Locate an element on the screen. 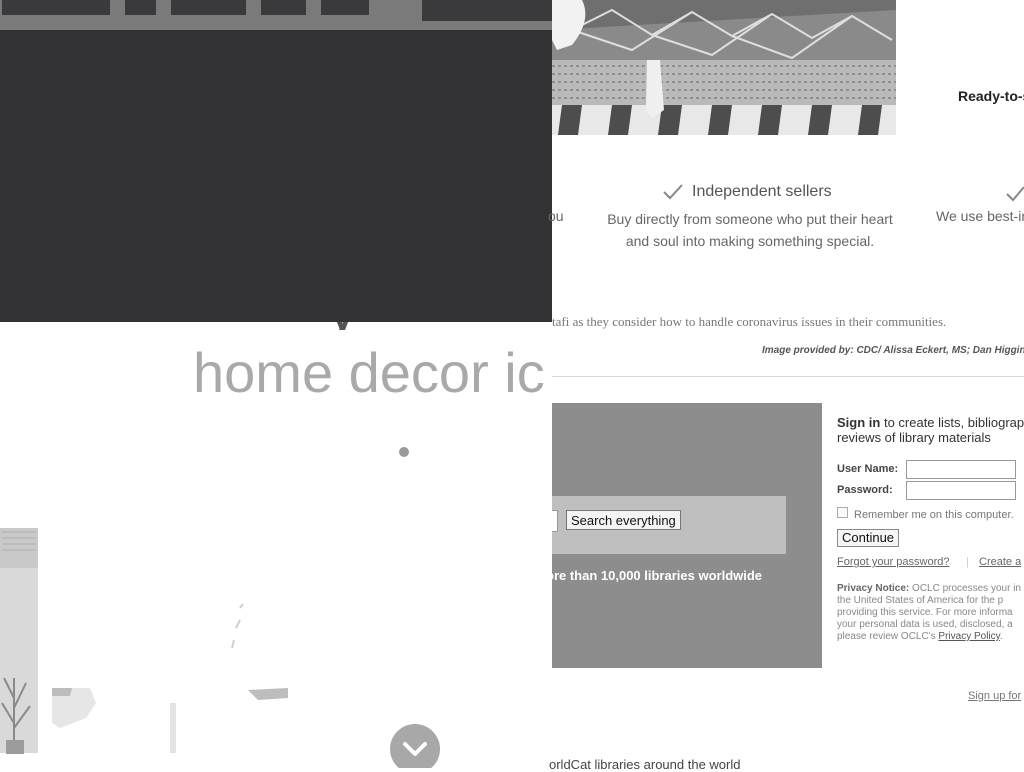 The height and width of the screenshot is (772, 1024). privacy-end: . is located at coordinates (1001, 636).